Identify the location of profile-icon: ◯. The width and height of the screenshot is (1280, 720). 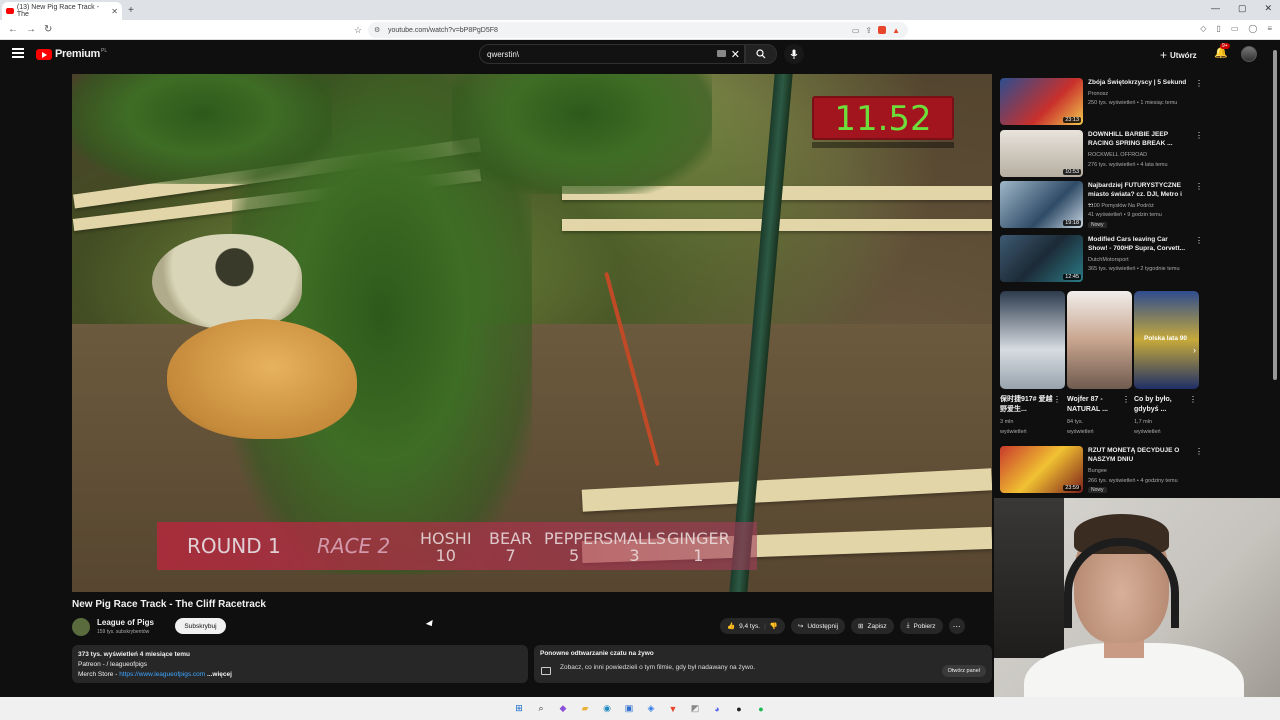
(1252, 28).